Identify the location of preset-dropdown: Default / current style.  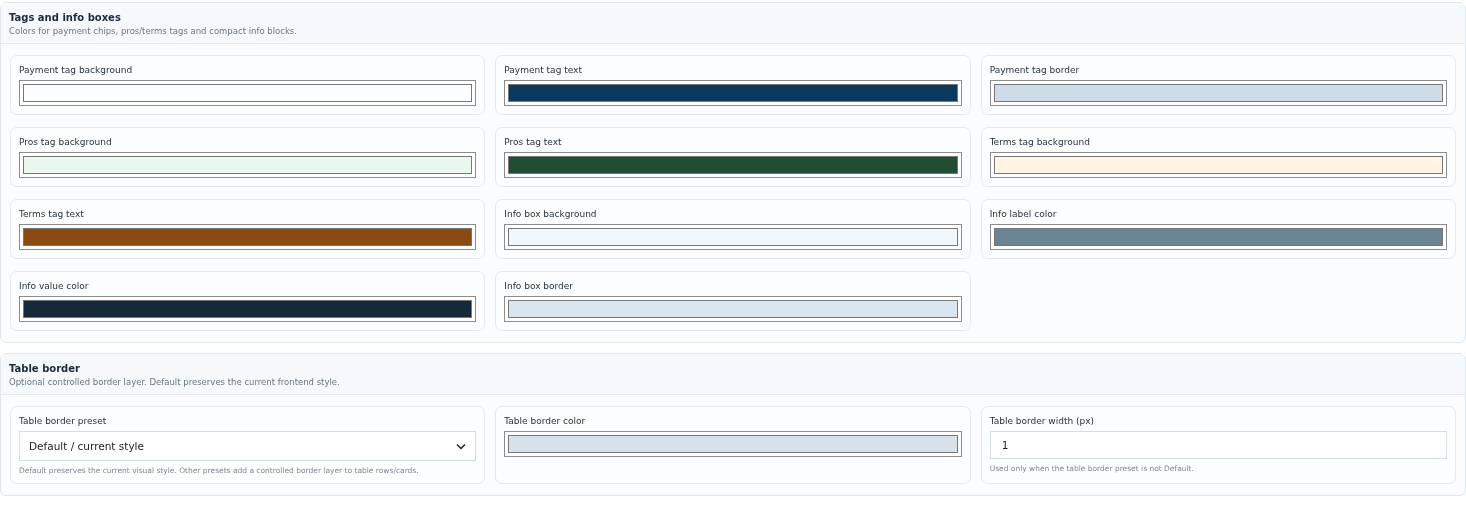
(248, 446).